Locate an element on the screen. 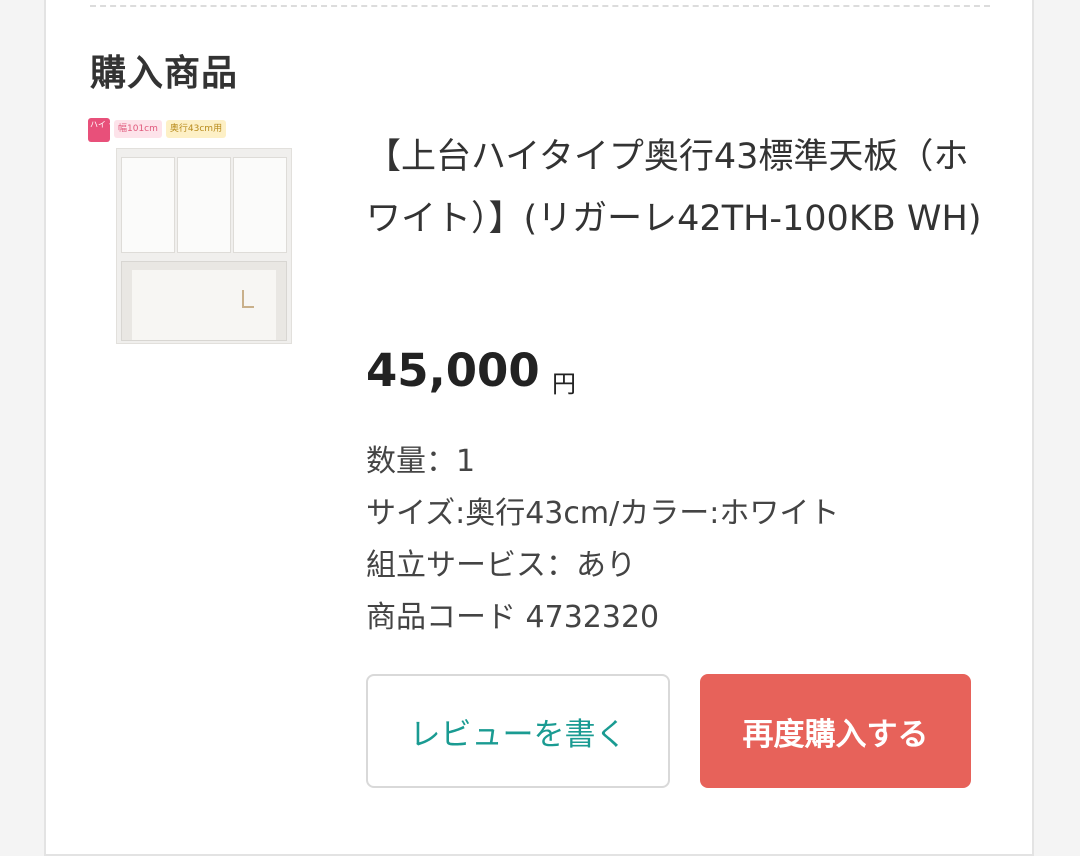 The height and width of the screenshot is (856, 1080). section-title: 購入商品 is located at coordinates (164, 73).